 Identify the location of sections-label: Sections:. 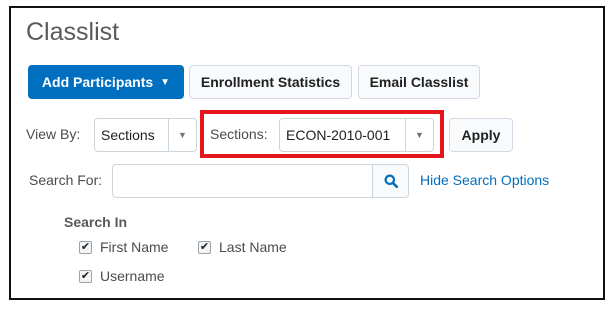
(239, 134).